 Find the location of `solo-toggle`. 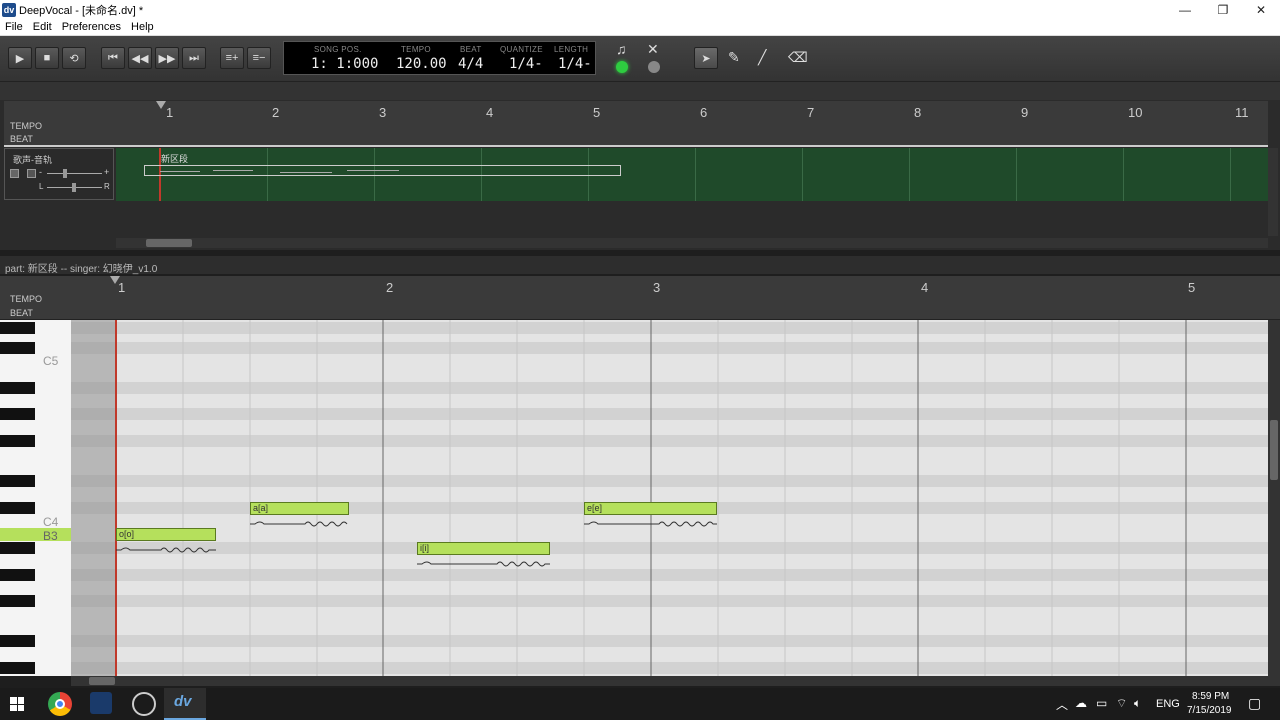

solo-toggle is located at coordinates (31, 173).